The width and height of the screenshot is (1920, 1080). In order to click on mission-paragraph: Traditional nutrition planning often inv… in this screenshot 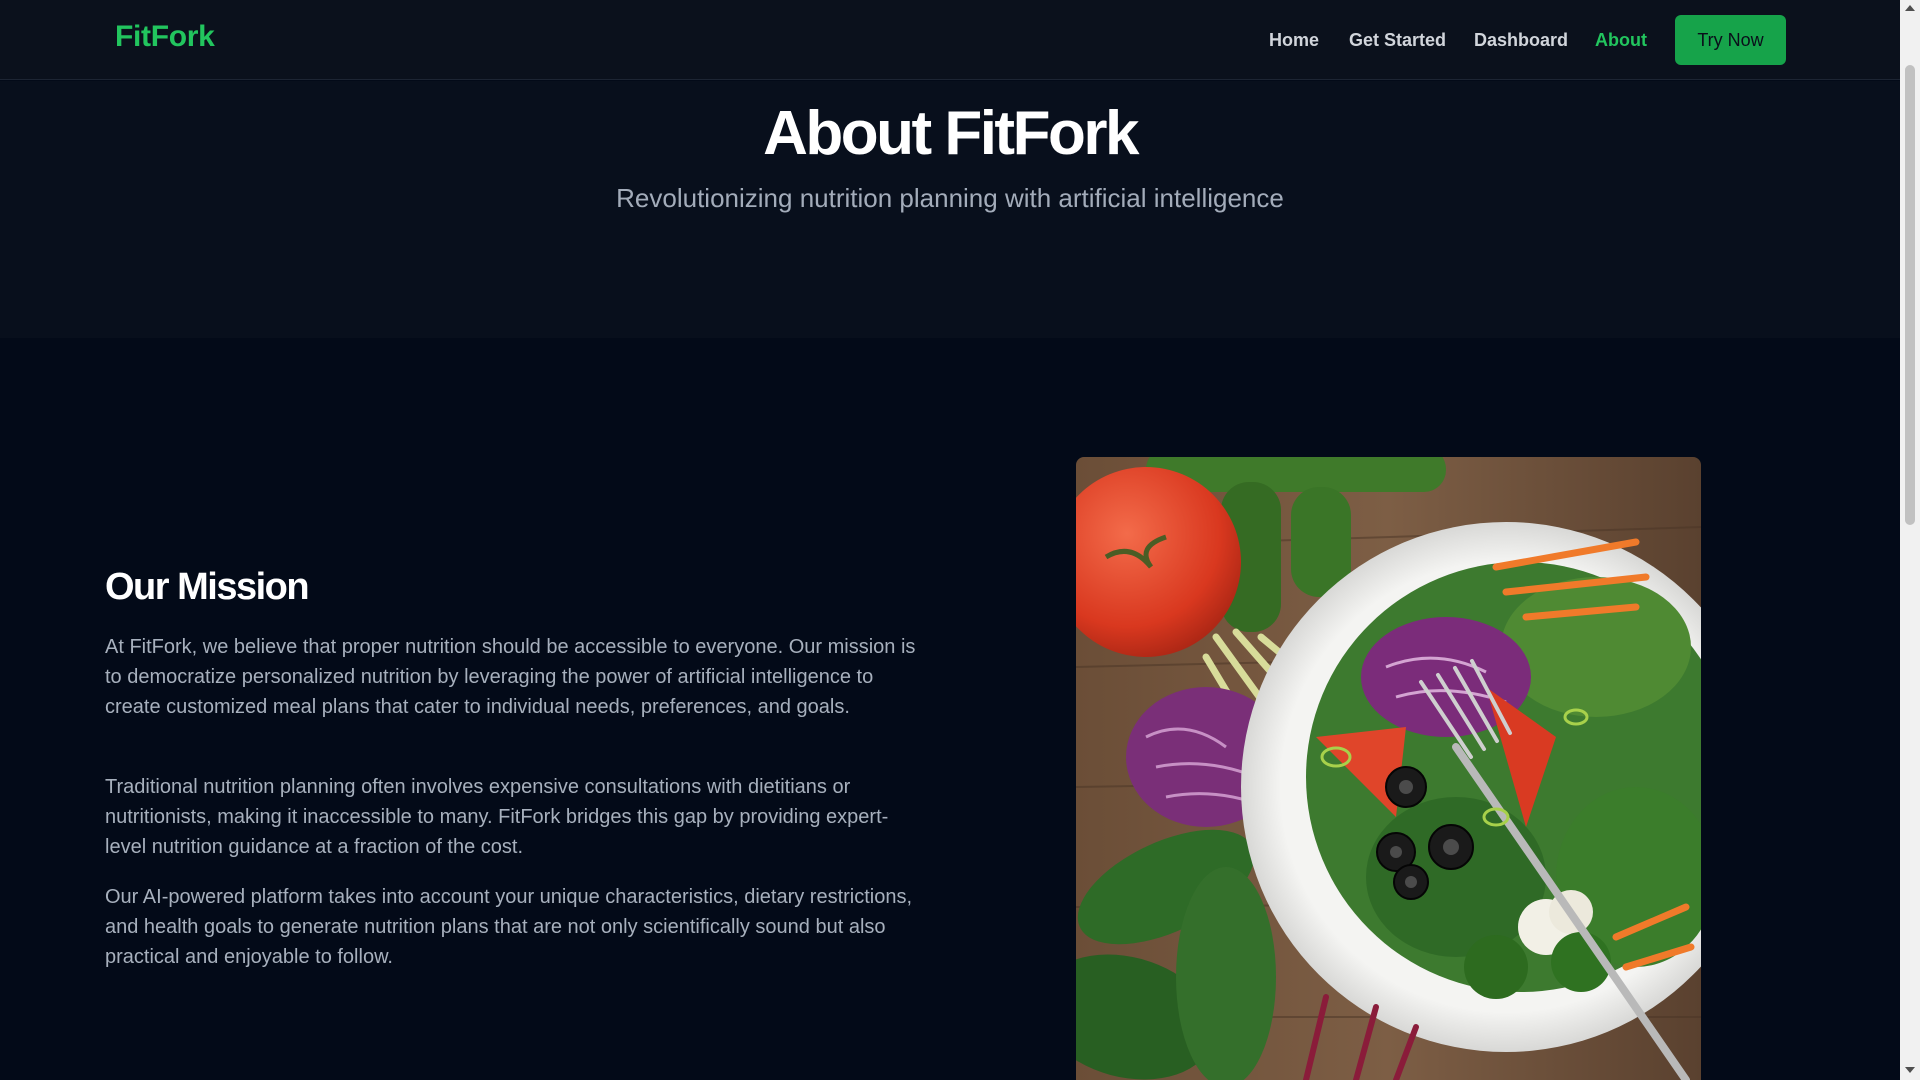, I will do `click(497, 817)`.